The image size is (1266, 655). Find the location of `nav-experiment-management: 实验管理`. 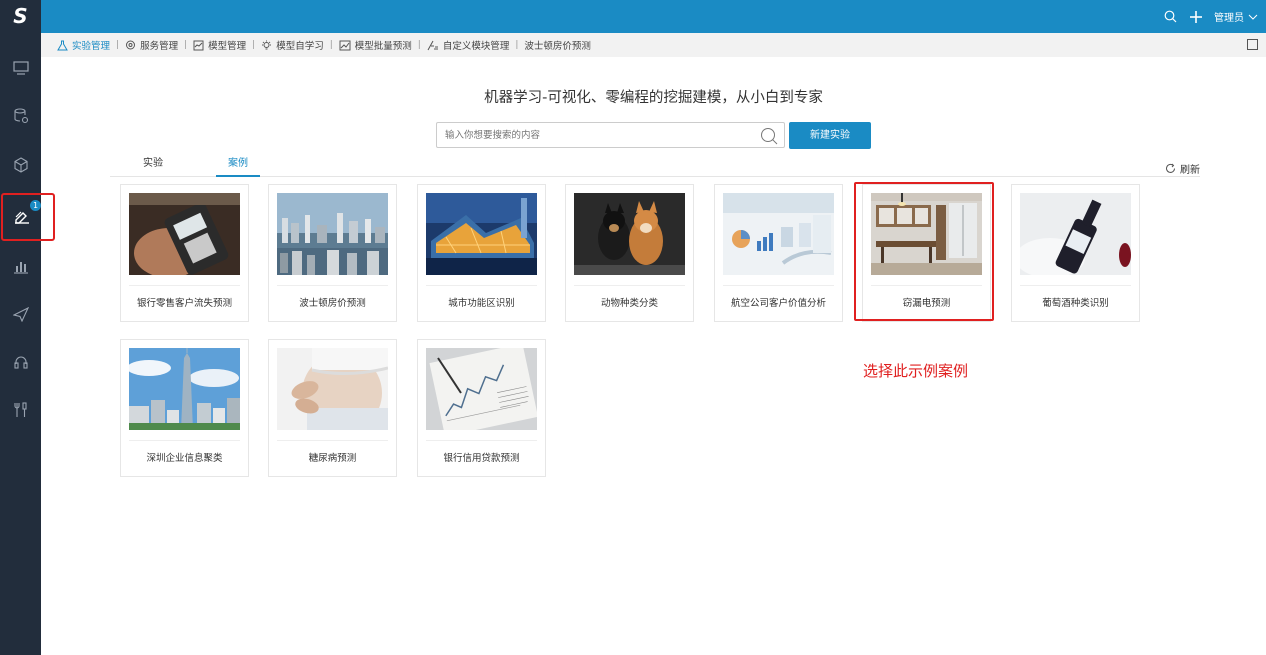

nav-experiment-management: 实验管理 is located at coordinates (83, 45).